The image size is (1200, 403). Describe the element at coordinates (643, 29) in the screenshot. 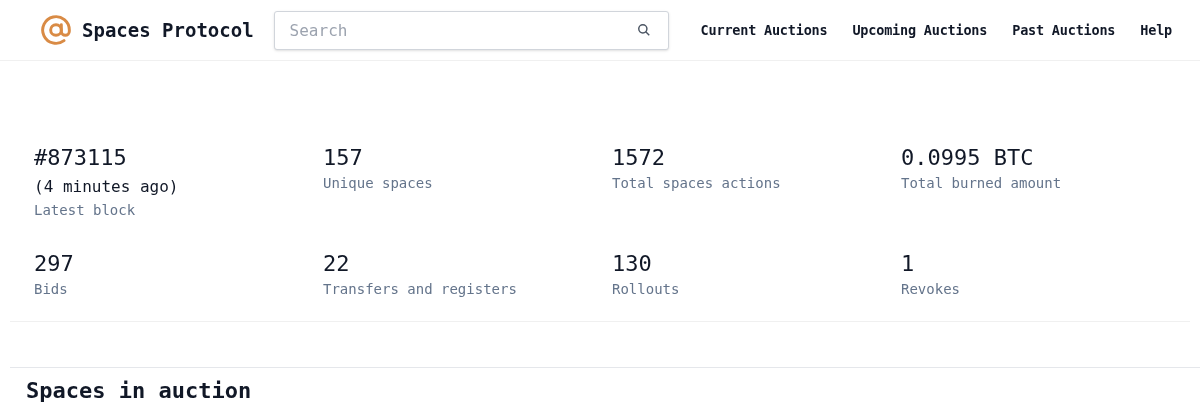

I see `search-icon` at that location.